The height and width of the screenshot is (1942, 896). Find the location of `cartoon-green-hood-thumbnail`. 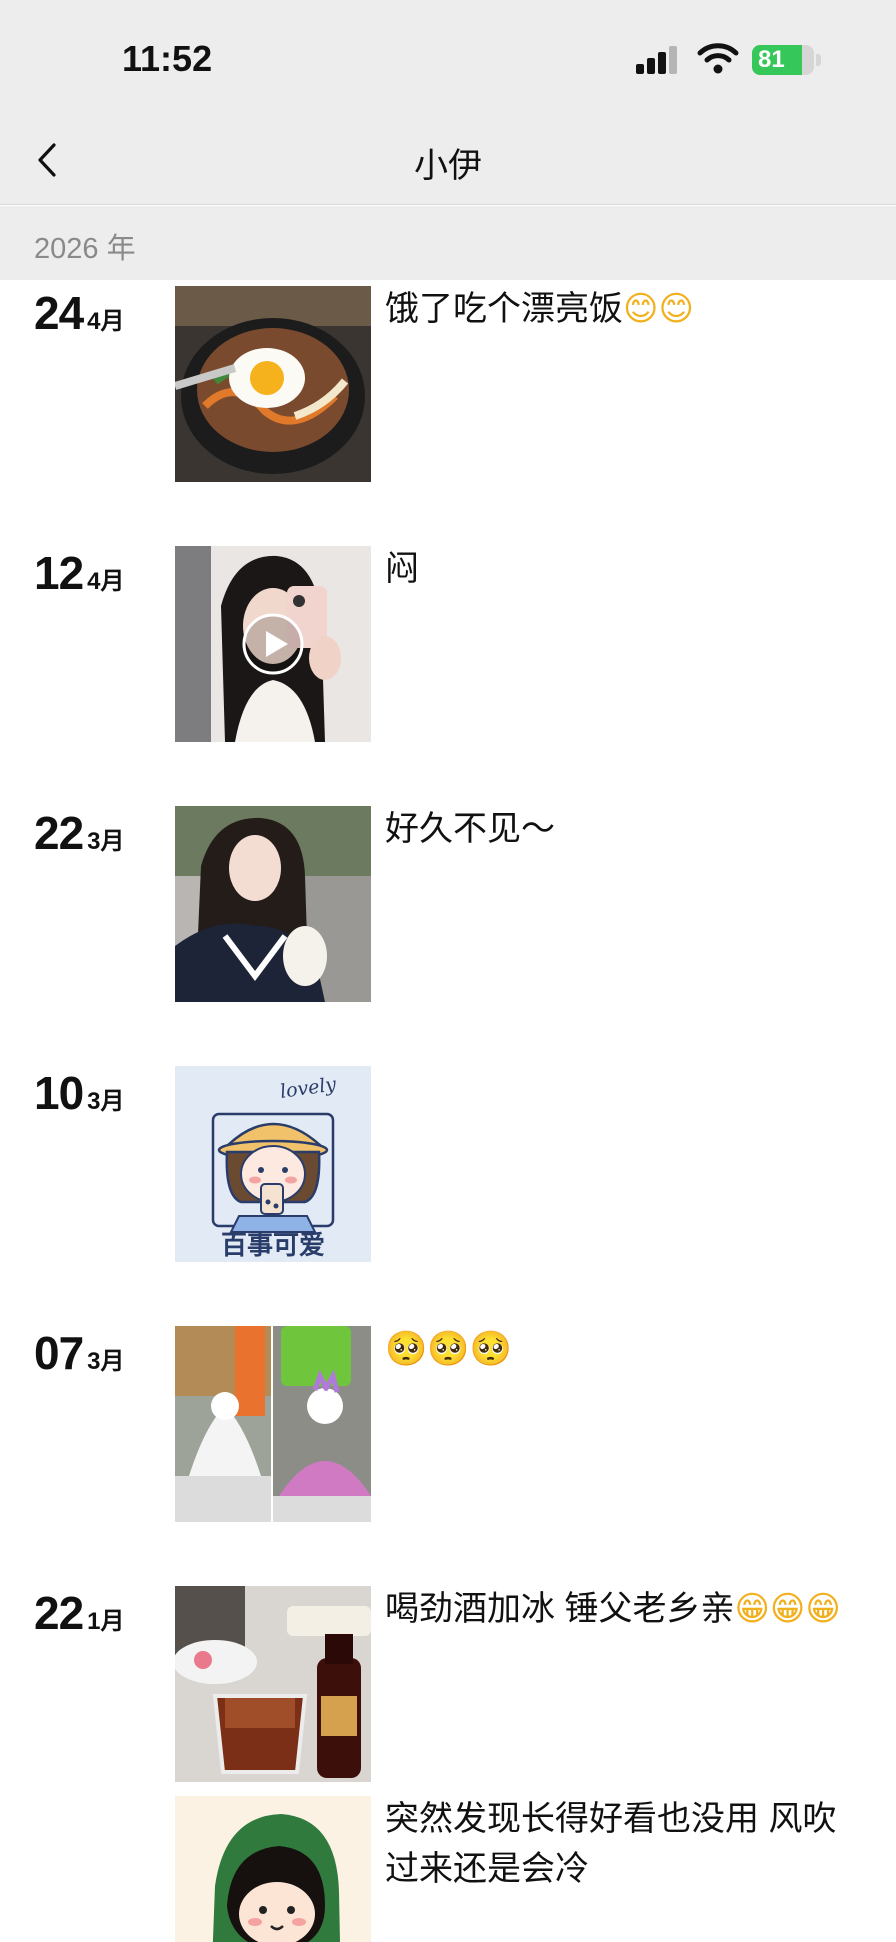

cartoon-green-hood-thumbnail is located at coordinates (273, 1869).